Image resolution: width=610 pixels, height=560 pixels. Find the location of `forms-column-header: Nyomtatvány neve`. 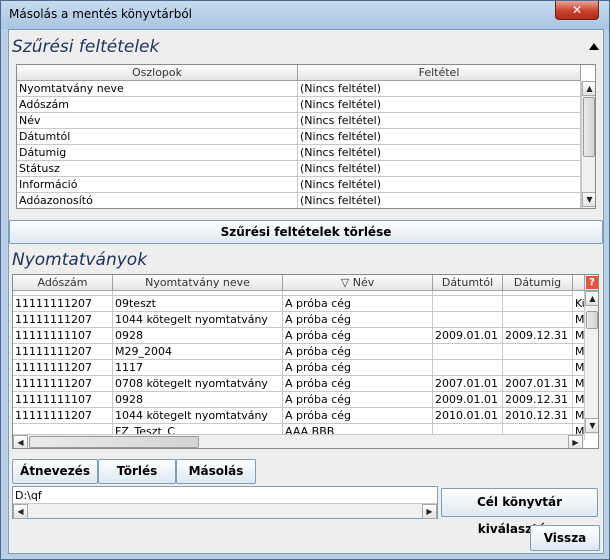

forms-column-header: Nyomtatvány neve is located at coordinates (198, 283).